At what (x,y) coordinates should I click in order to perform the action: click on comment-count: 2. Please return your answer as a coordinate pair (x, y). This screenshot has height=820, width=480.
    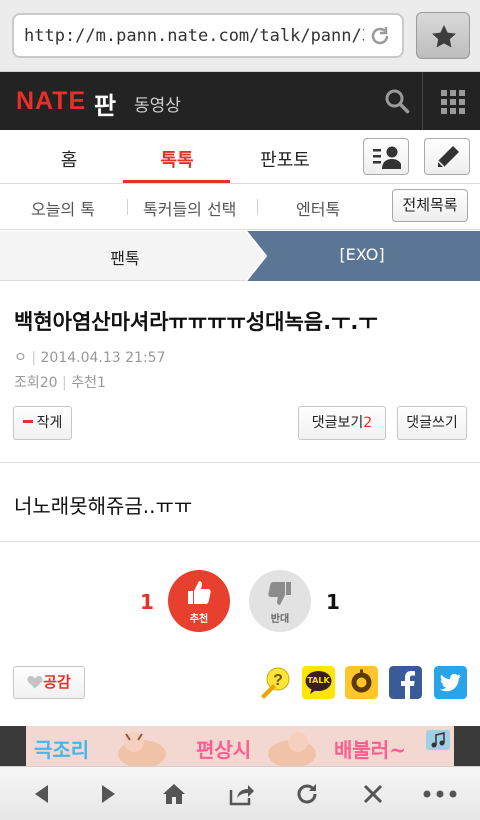
    Looking at the image, I should click on (368, 423).